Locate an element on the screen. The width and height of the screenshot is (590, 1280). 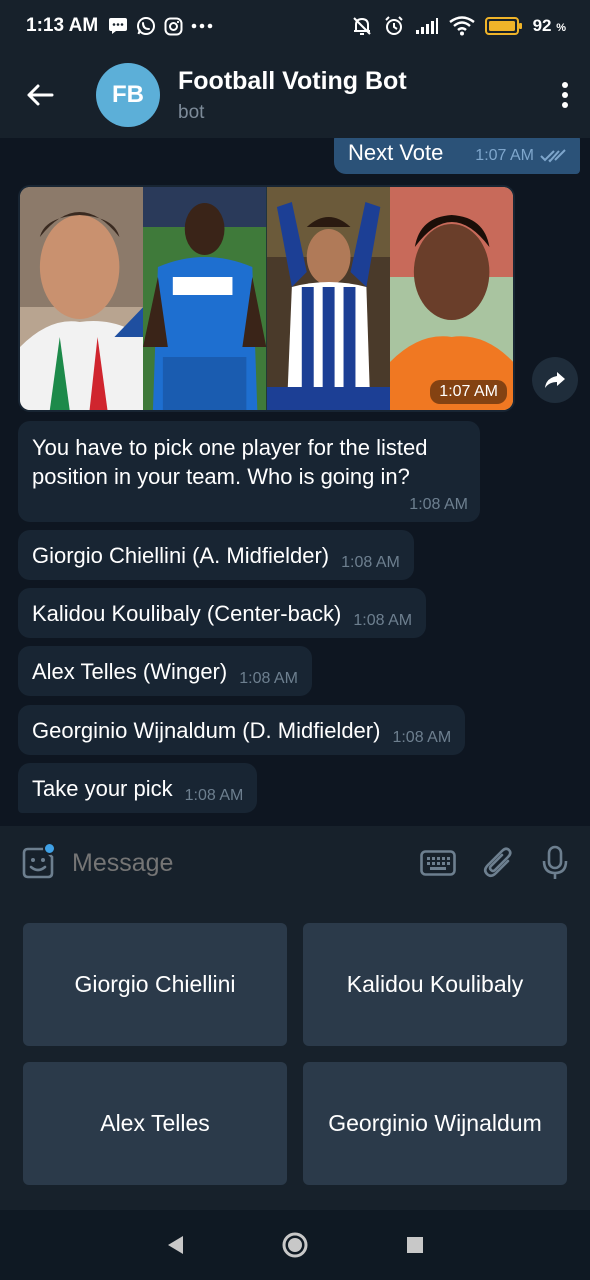
message-input-bar is located at coordinates (295, 863).